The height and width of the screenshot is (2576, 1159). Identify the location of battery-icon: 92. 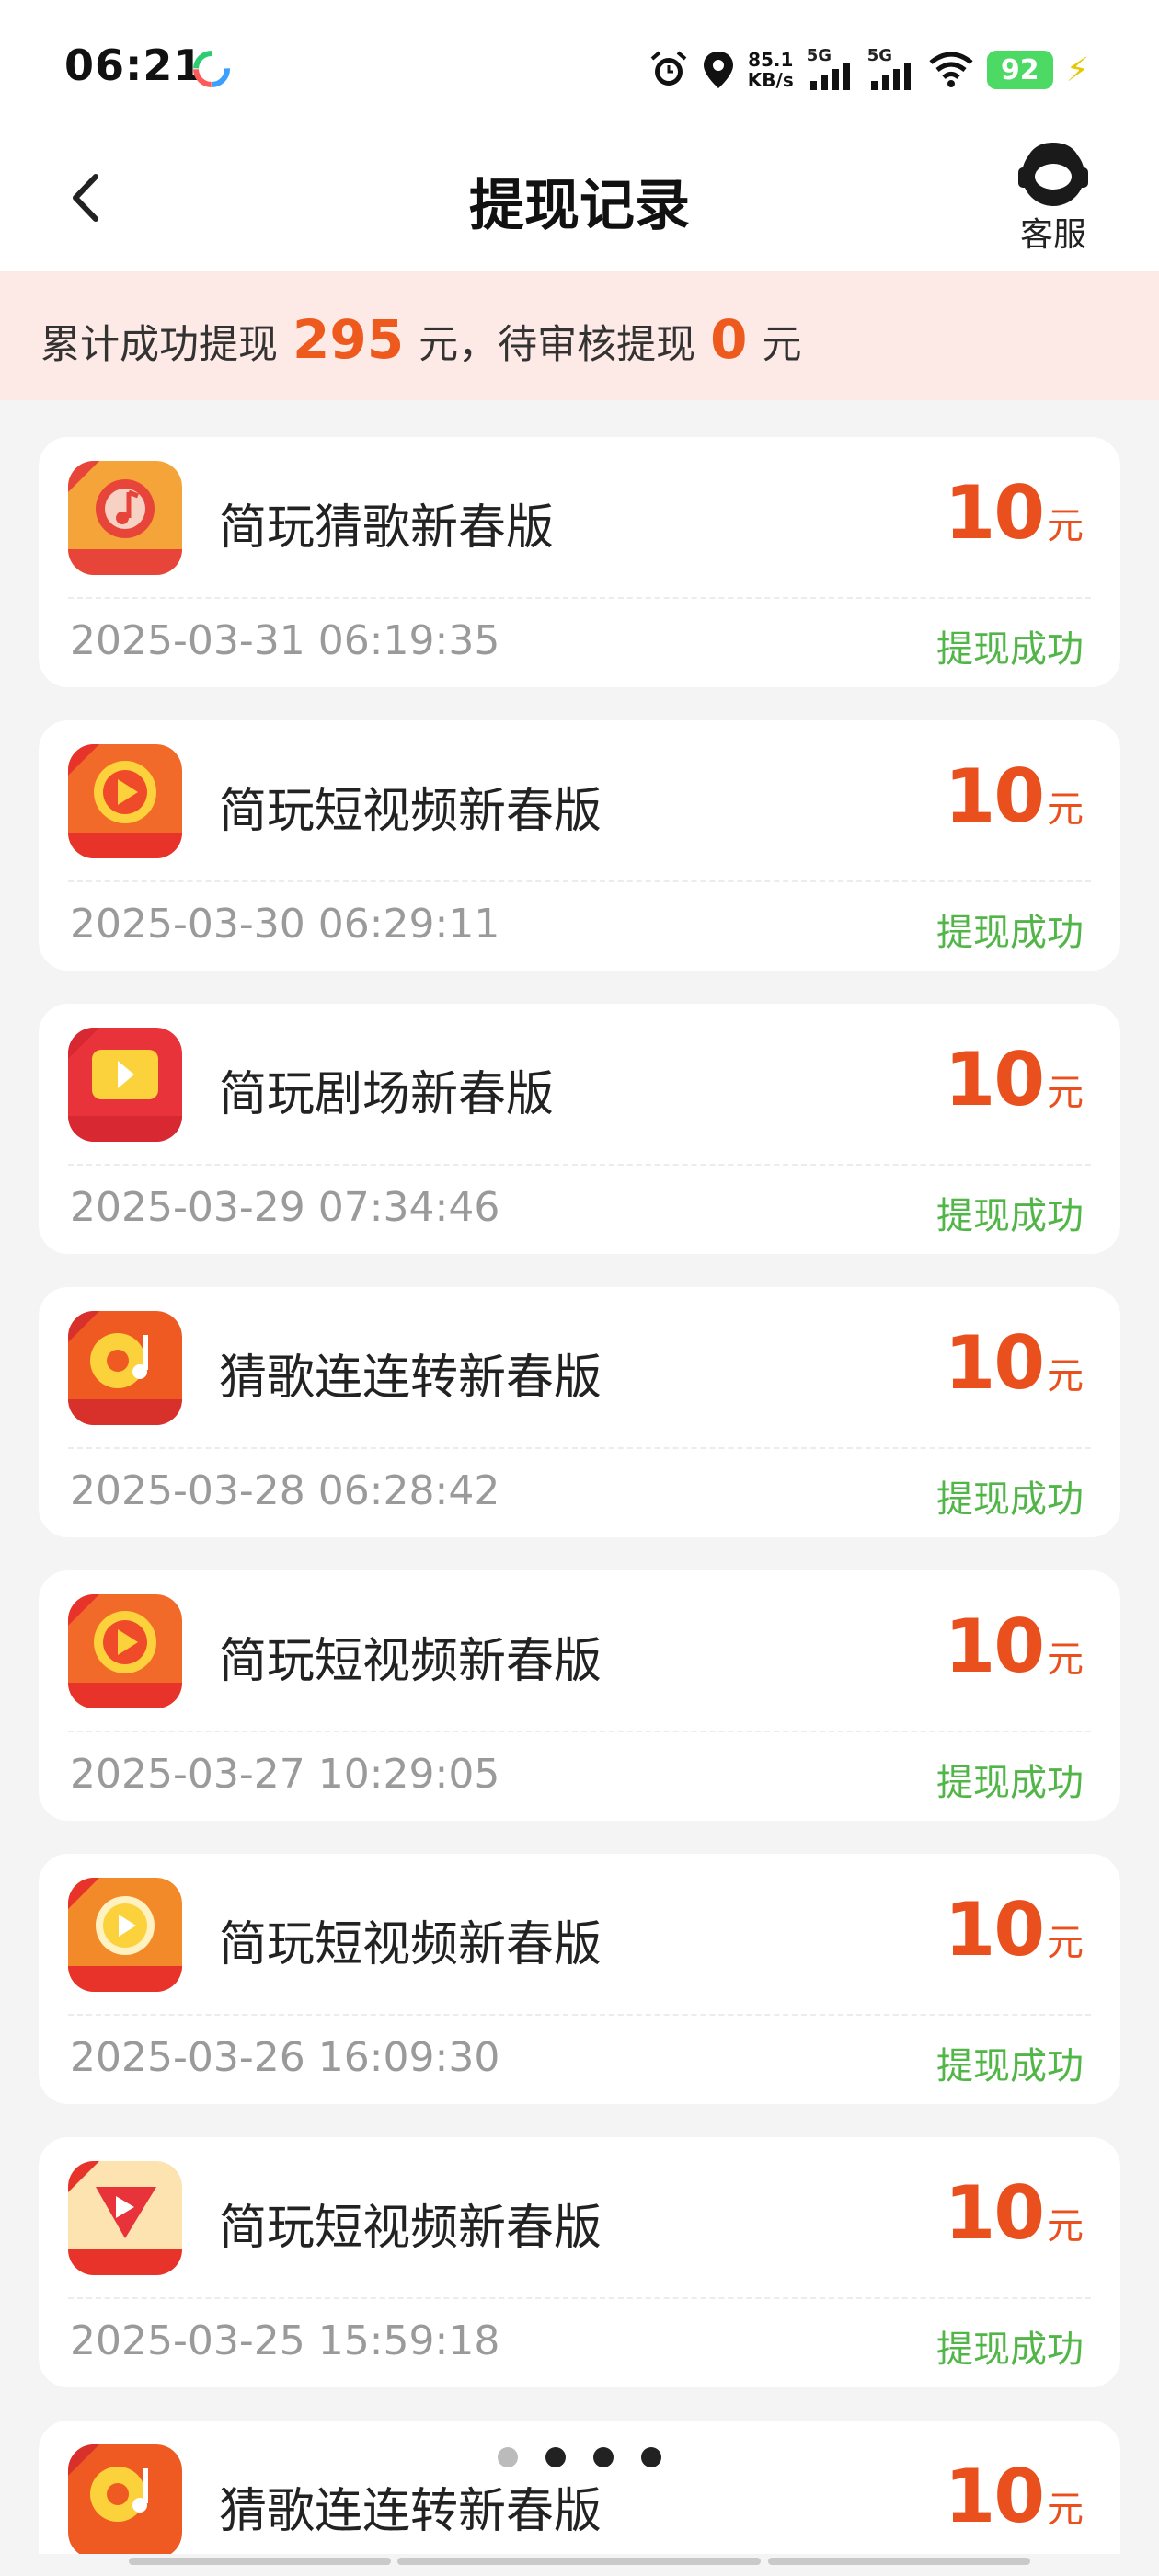
(1019, 70).